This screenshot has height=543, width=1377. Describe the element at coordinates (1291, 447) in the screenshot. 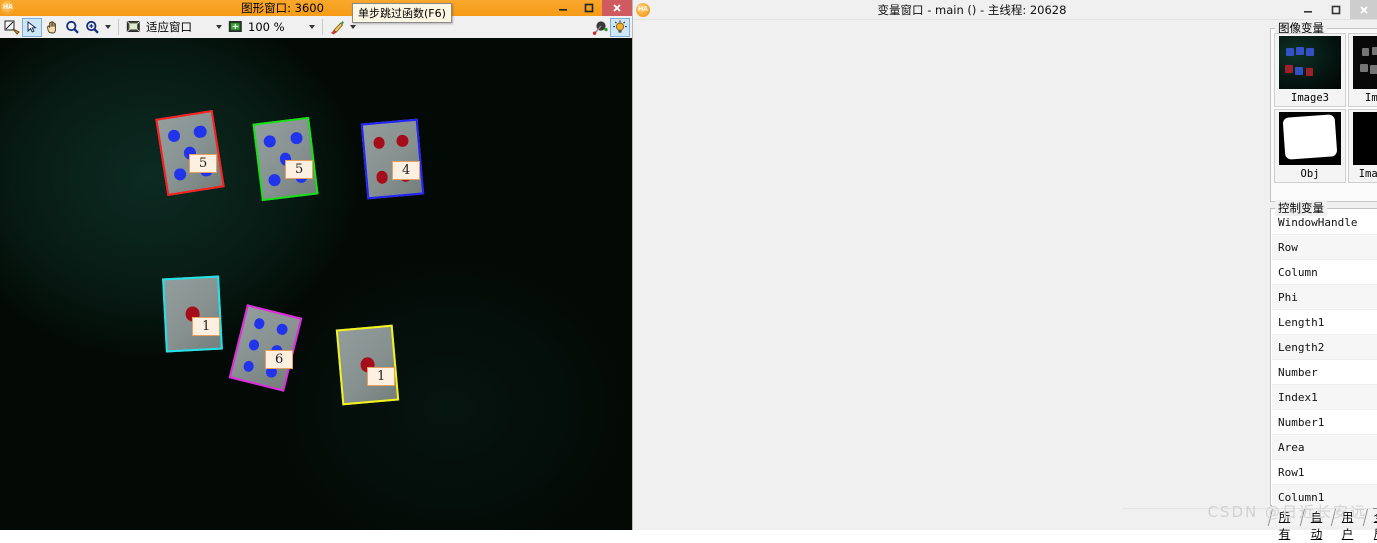

I see `variable-name-cell: Area` at that location.